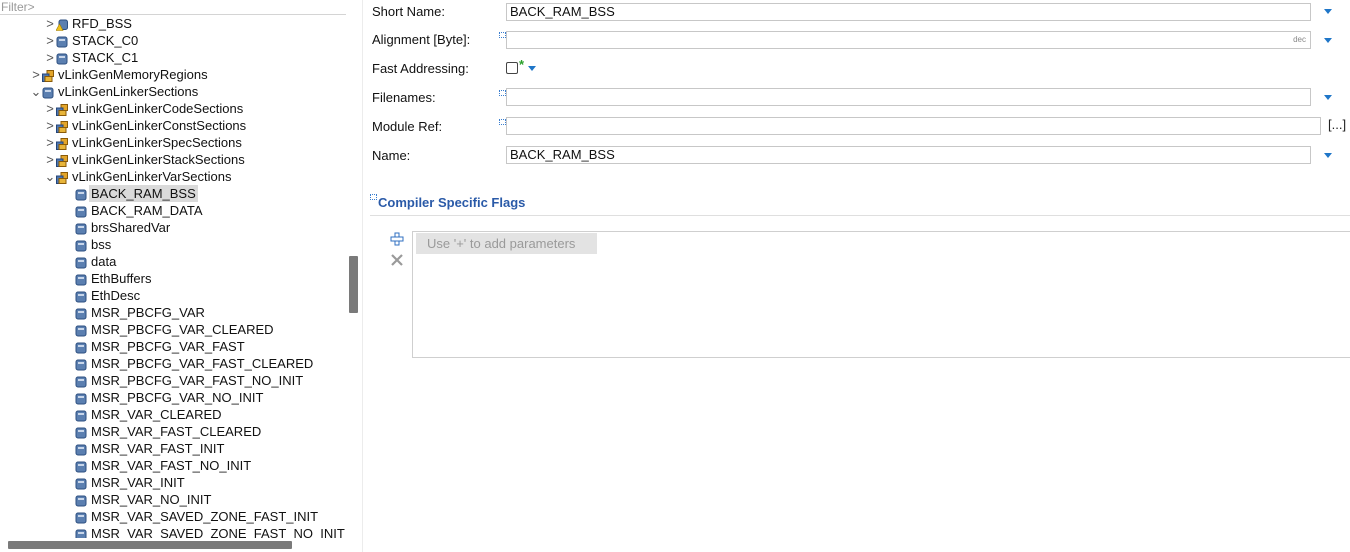 The width and height of the screenshot is (1350, 552). What do you see at coordinates (128, 91) in the screenshot?
I see `tree-node-label: vLinkGenLinkerSections` at bounding box center [128, 91].